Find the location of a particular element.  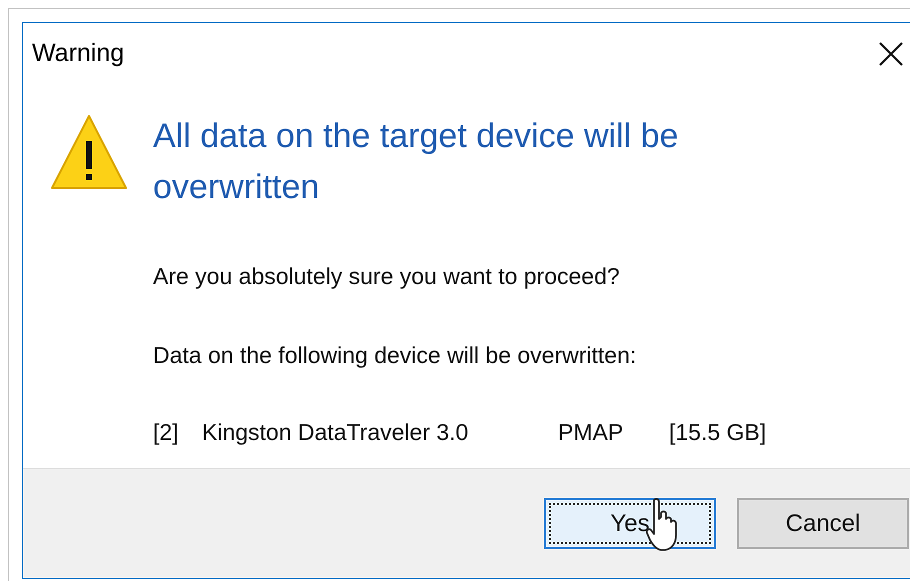

close-icon is located at coordinates (891, 54).